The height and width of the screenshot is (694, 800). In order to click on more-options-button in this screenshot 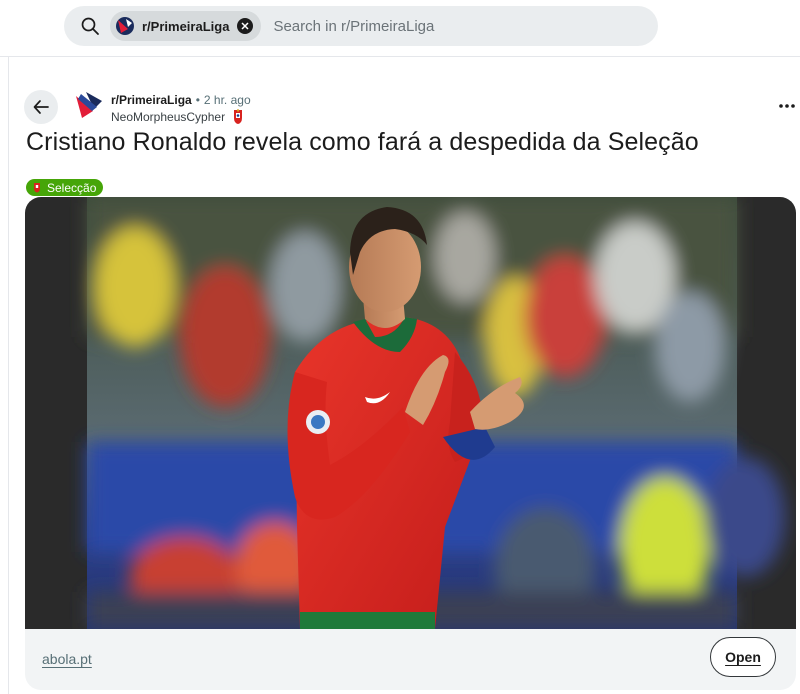, I will do `click(787, 106)`.